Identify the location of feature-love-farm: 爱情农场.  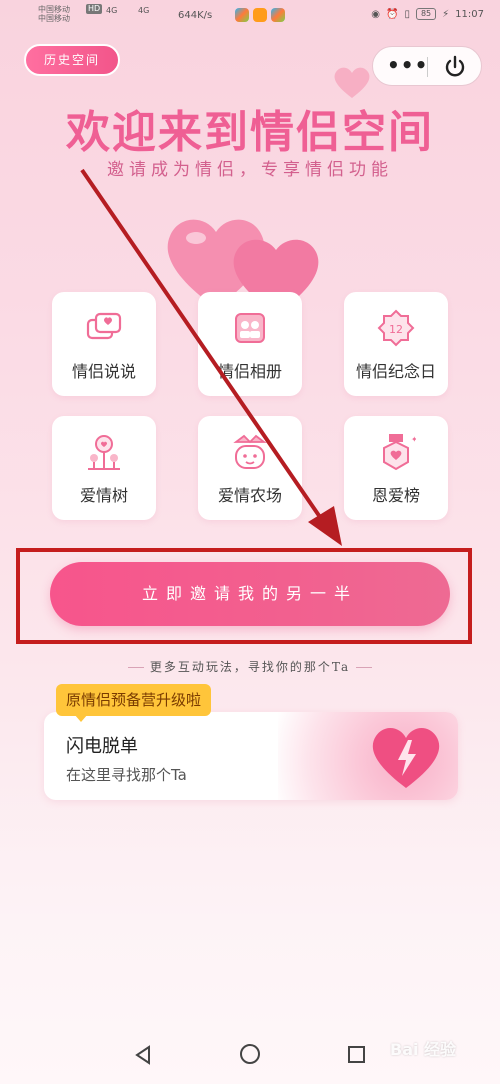
(250, 468).